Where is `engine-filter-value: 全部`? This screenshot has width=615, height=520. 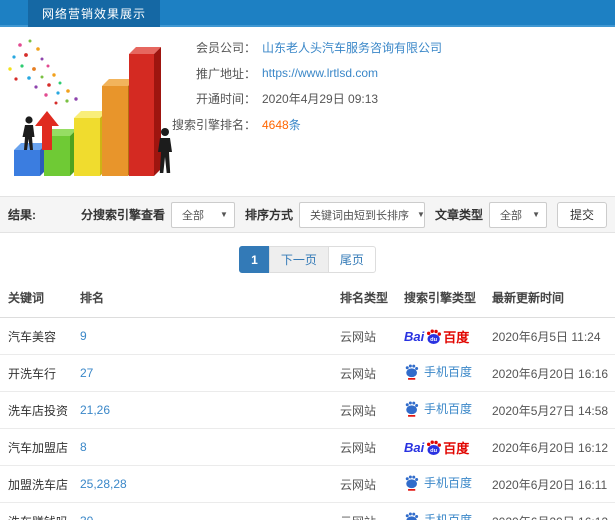
engine-filter-value: 全部 is located at coordinates (192, 215).